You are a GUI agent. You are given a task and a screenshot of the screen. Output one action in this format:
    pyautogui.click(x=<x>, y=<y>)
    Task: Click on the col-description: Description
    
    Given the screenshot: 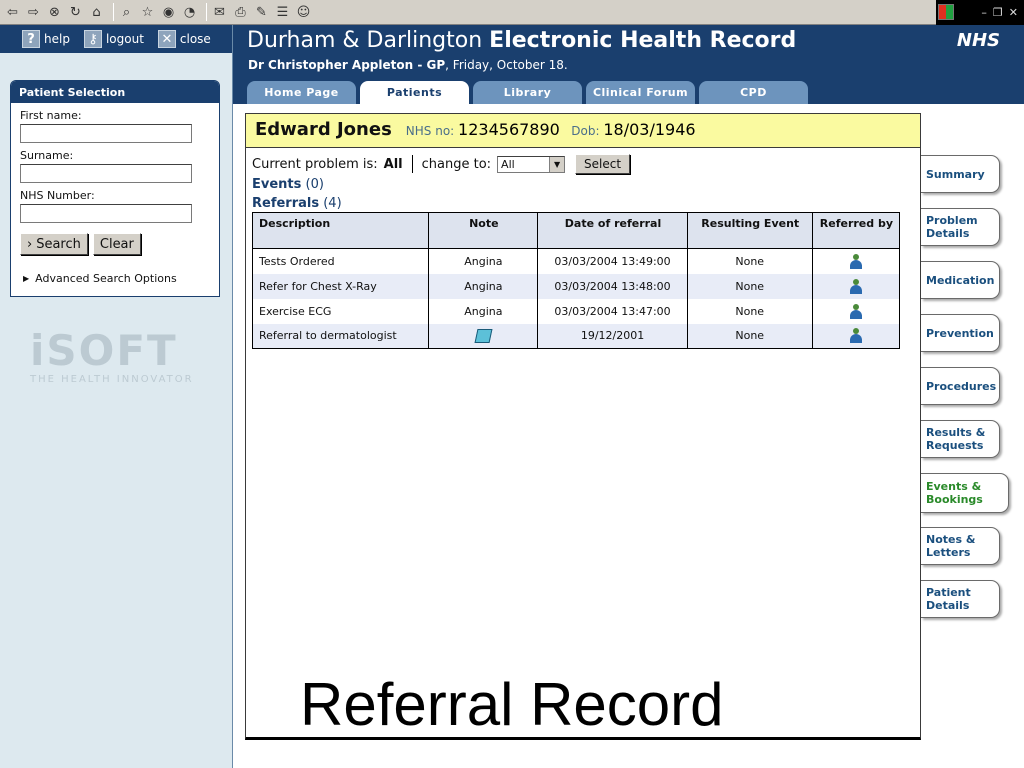 What is the action you would take?
    pyautogui.click(x=340, y=230)
    